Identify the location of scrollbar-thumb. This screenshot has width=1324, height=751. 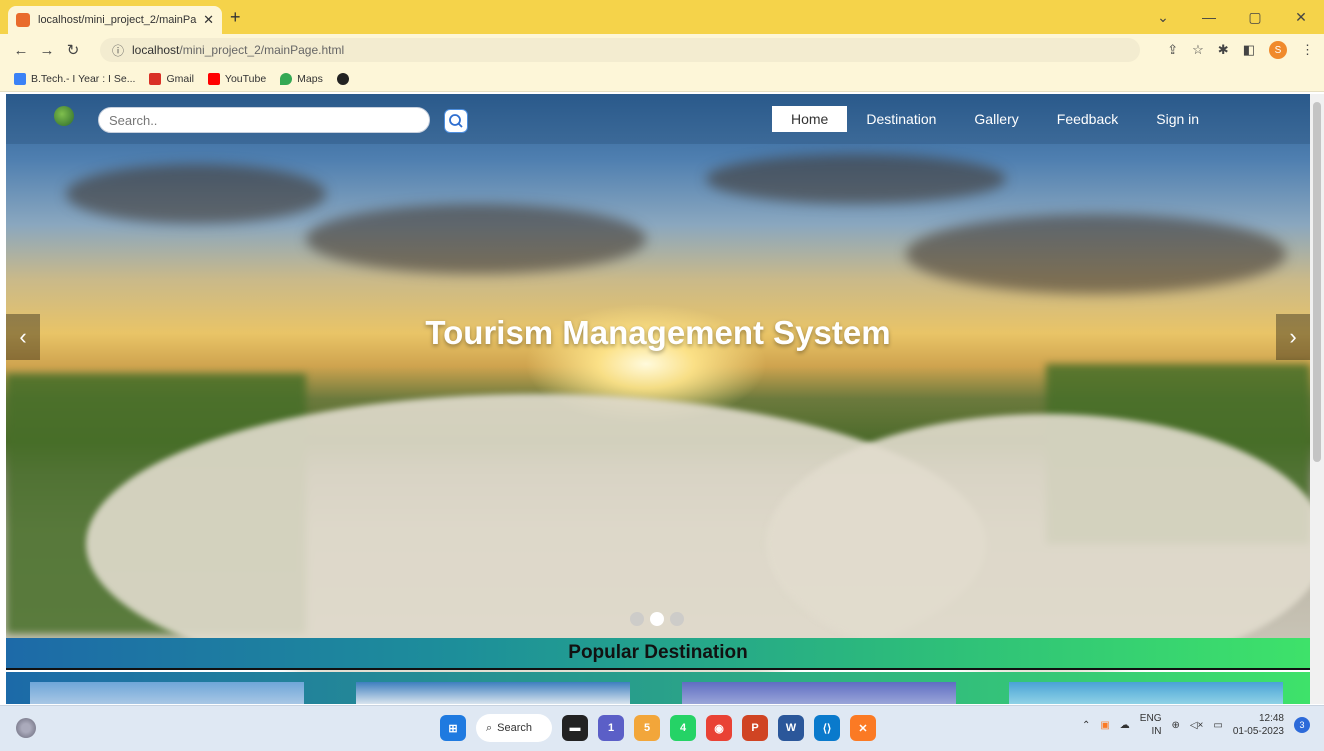
(1317, 282).